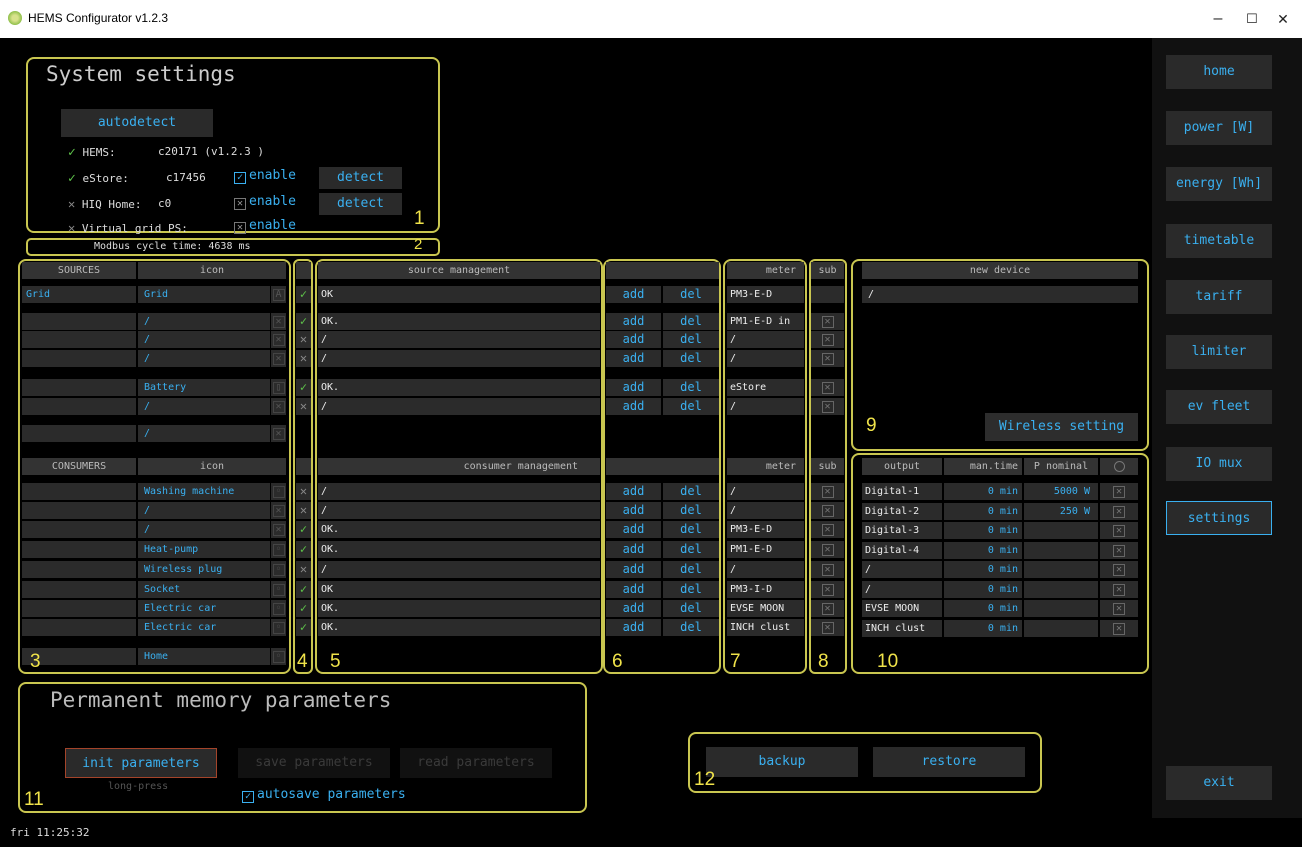  Describe the element at coordinates (1219, 464) in the screenshot. I see `nav-io-mux: IO mux` at that location.